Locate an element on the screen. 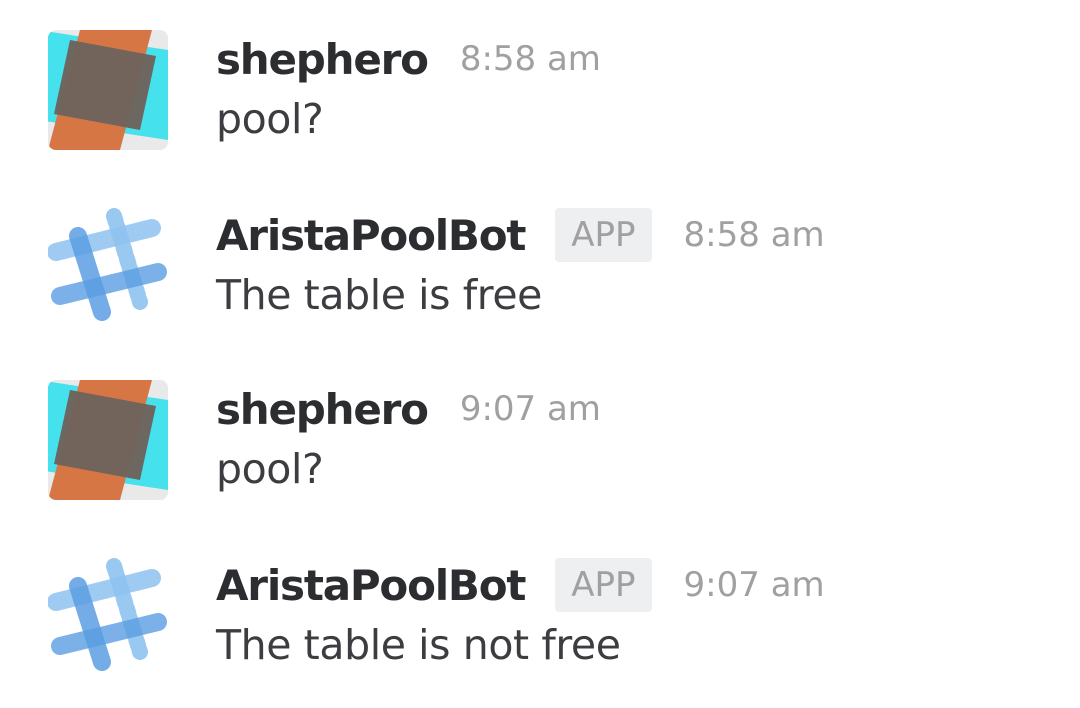 This screenshot has height=708, width=1080. message-header: shephero 8:58 am is located at coordinates (408, 59).